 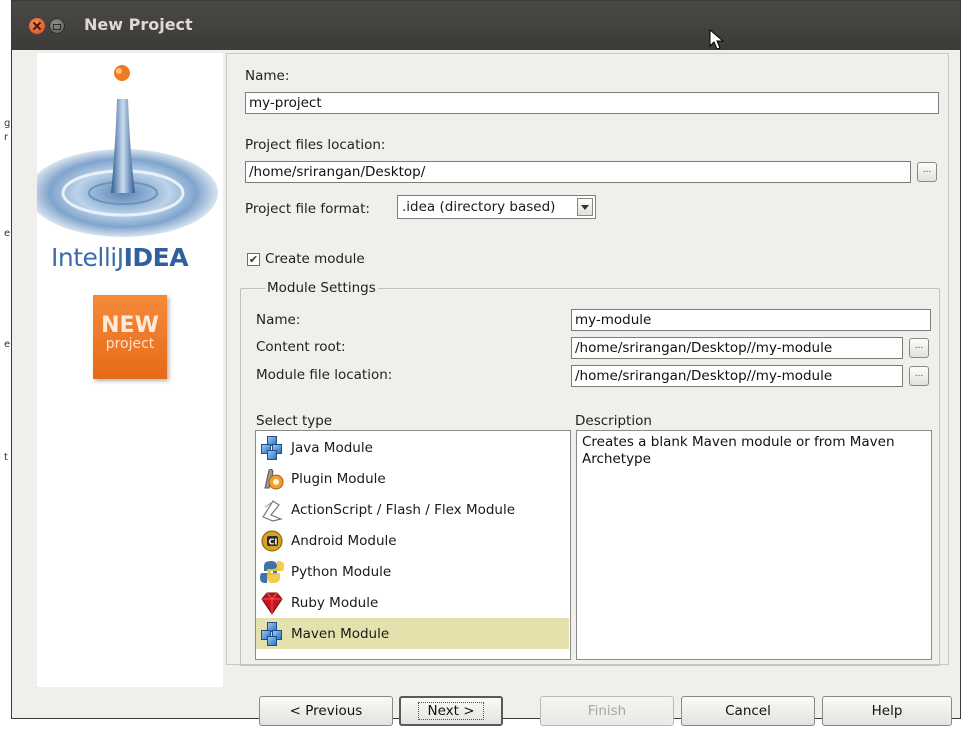 I want to click on project-format-select: .idea (directory based), so click(x=496, y=207).